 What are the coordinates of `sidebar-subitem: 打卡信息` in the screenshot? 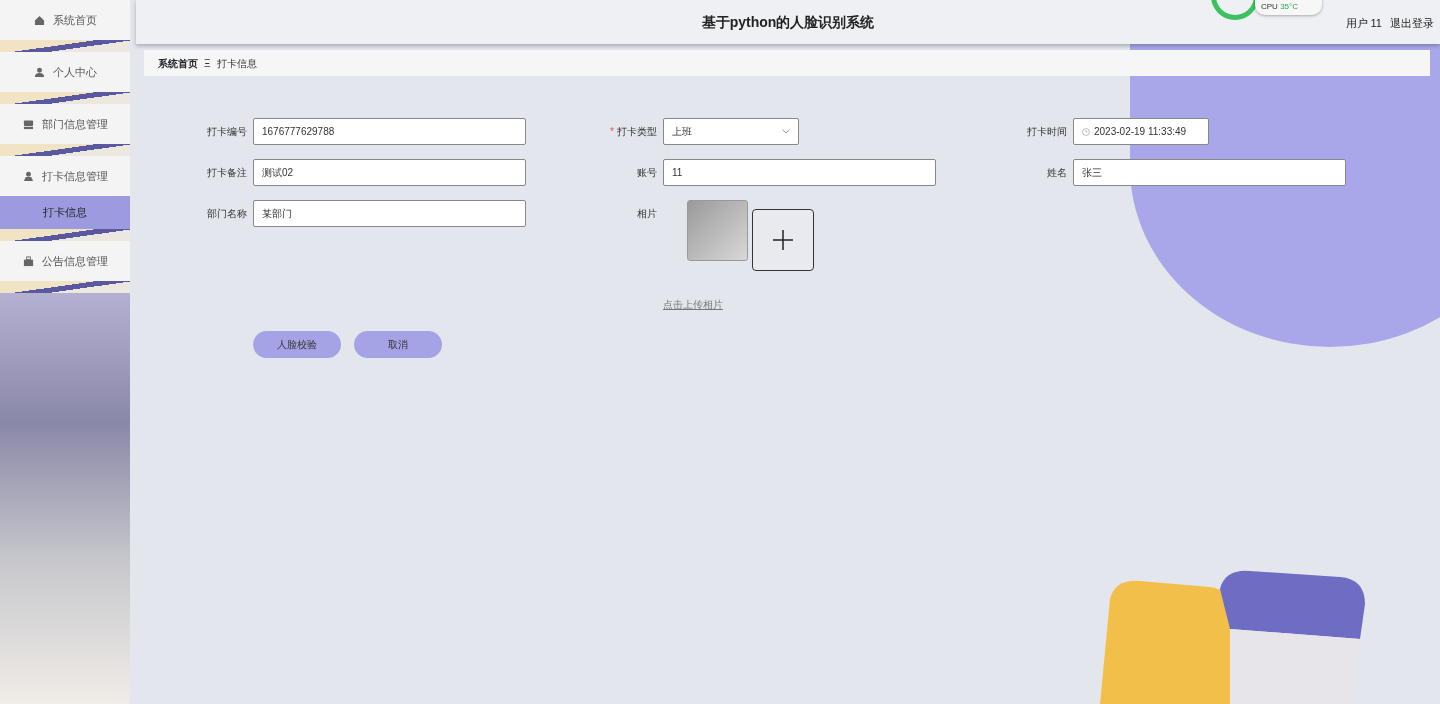 It's located at (65, 212).